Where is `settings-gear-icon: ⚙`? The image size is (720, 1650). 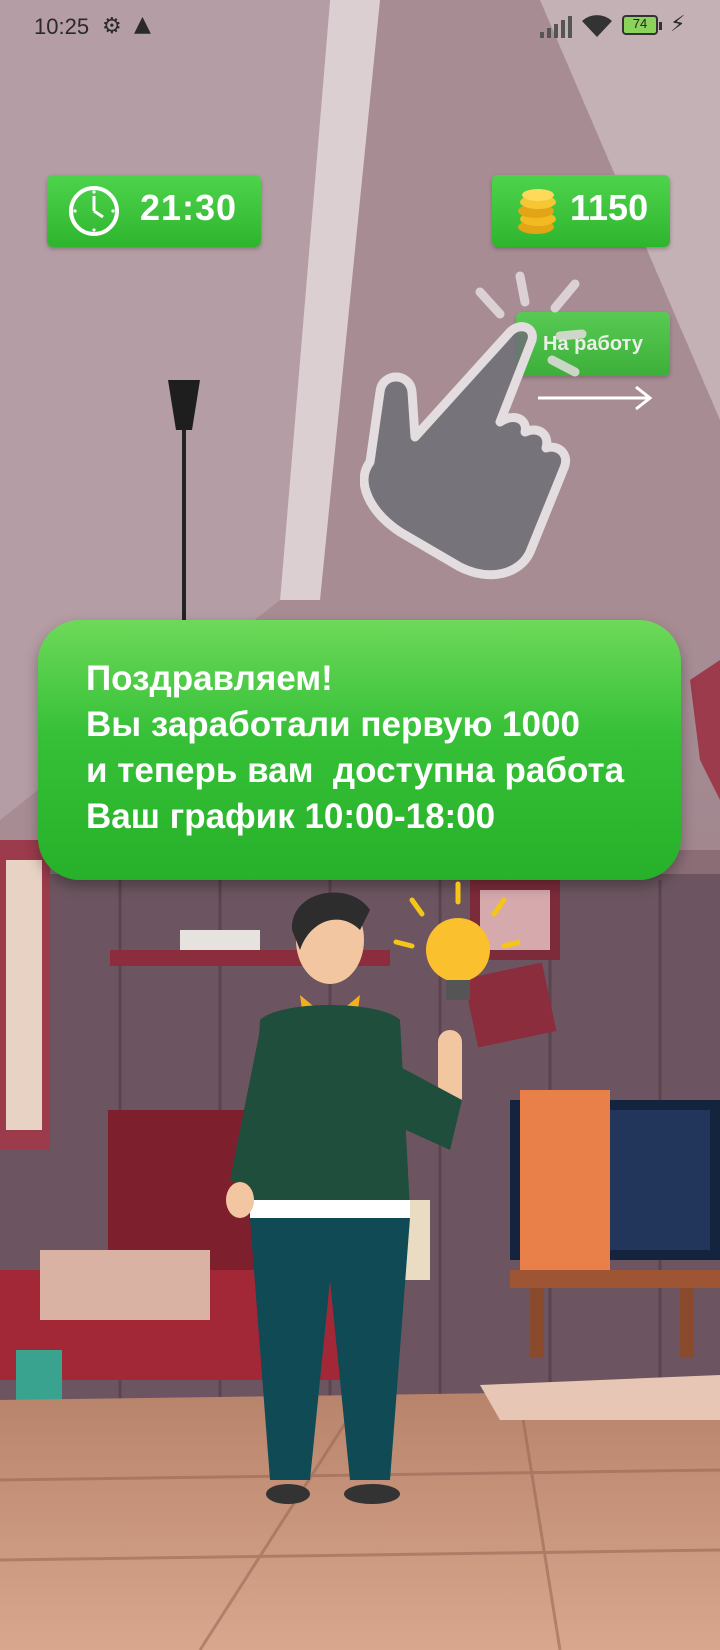
settings-gear-icon: ⚙ is located at coordinates (112, 26).